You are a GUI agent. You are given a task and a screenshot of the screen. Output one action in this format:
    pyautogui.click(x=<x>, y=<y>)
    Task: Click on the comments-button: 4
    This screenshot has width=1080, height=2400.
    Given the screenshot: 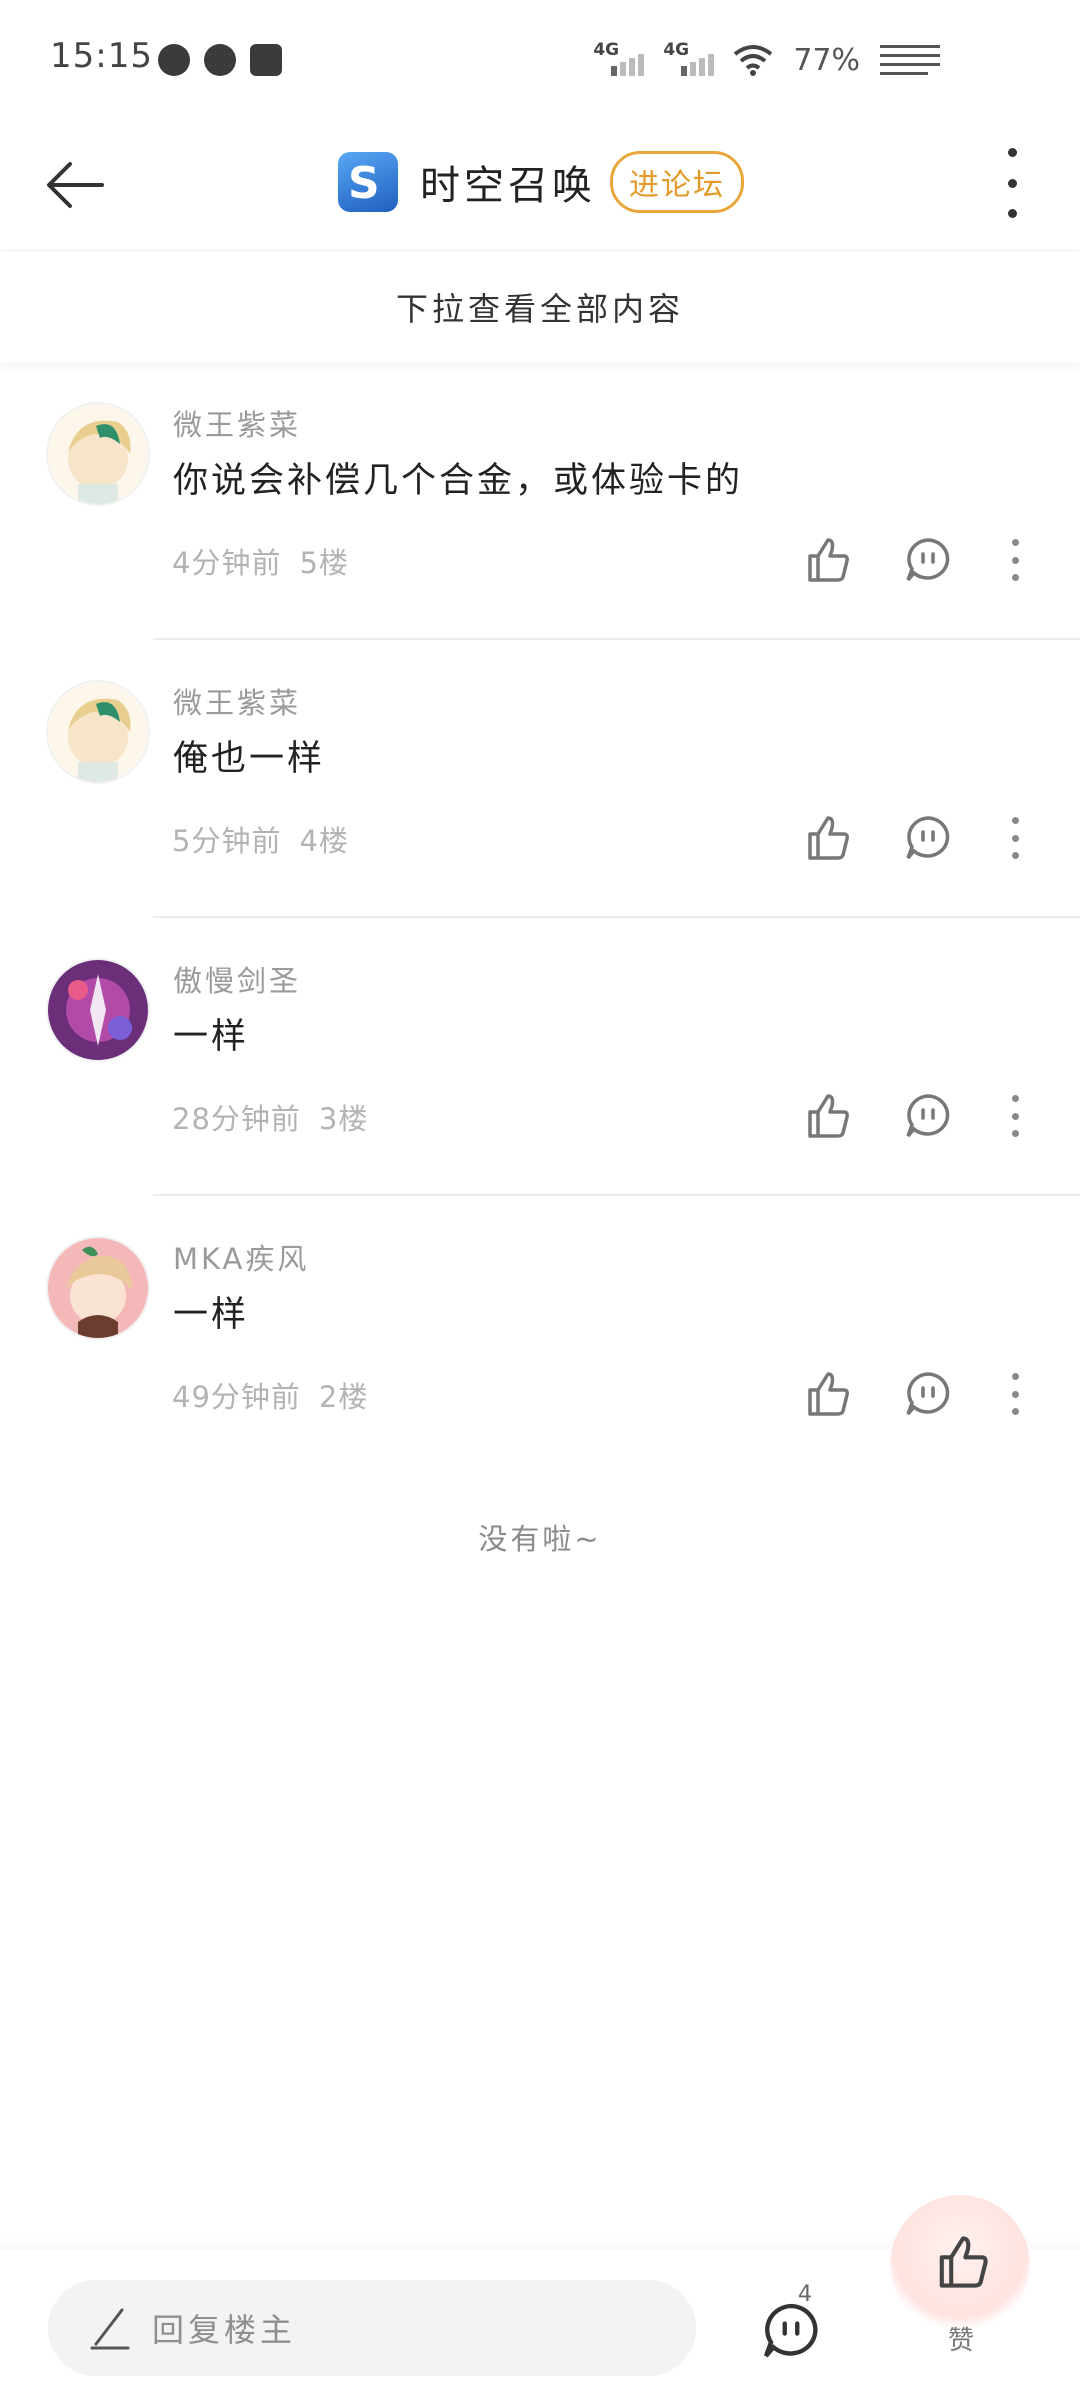 What is the action you would take?
    pyautogui.click(x=791, y=2324)
    